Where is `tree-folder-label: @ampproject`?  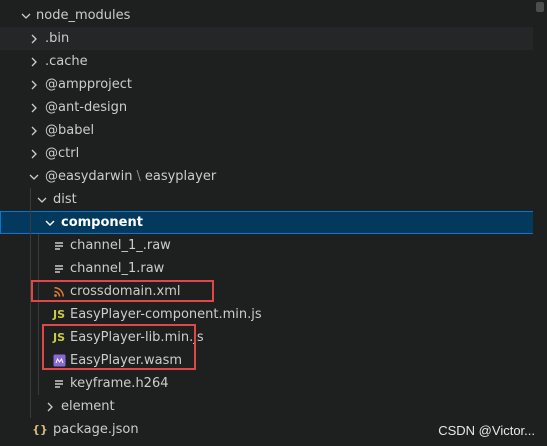
tree-folder-label: @ampproject is located at coordinates (89, 84).